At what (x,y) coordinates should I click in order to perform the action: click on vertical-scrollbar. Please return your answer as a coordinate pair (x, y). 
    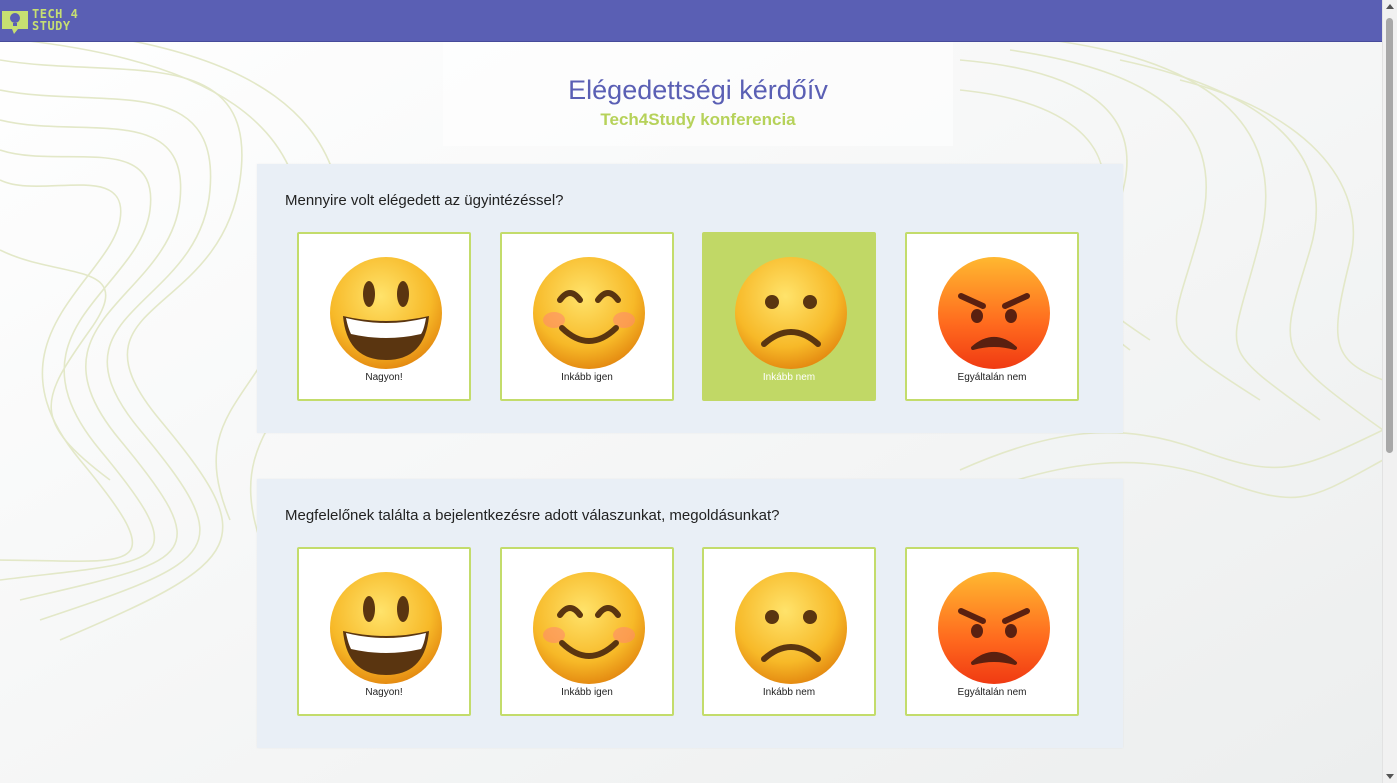
    Looking at the image, I should click on (1389, 391).